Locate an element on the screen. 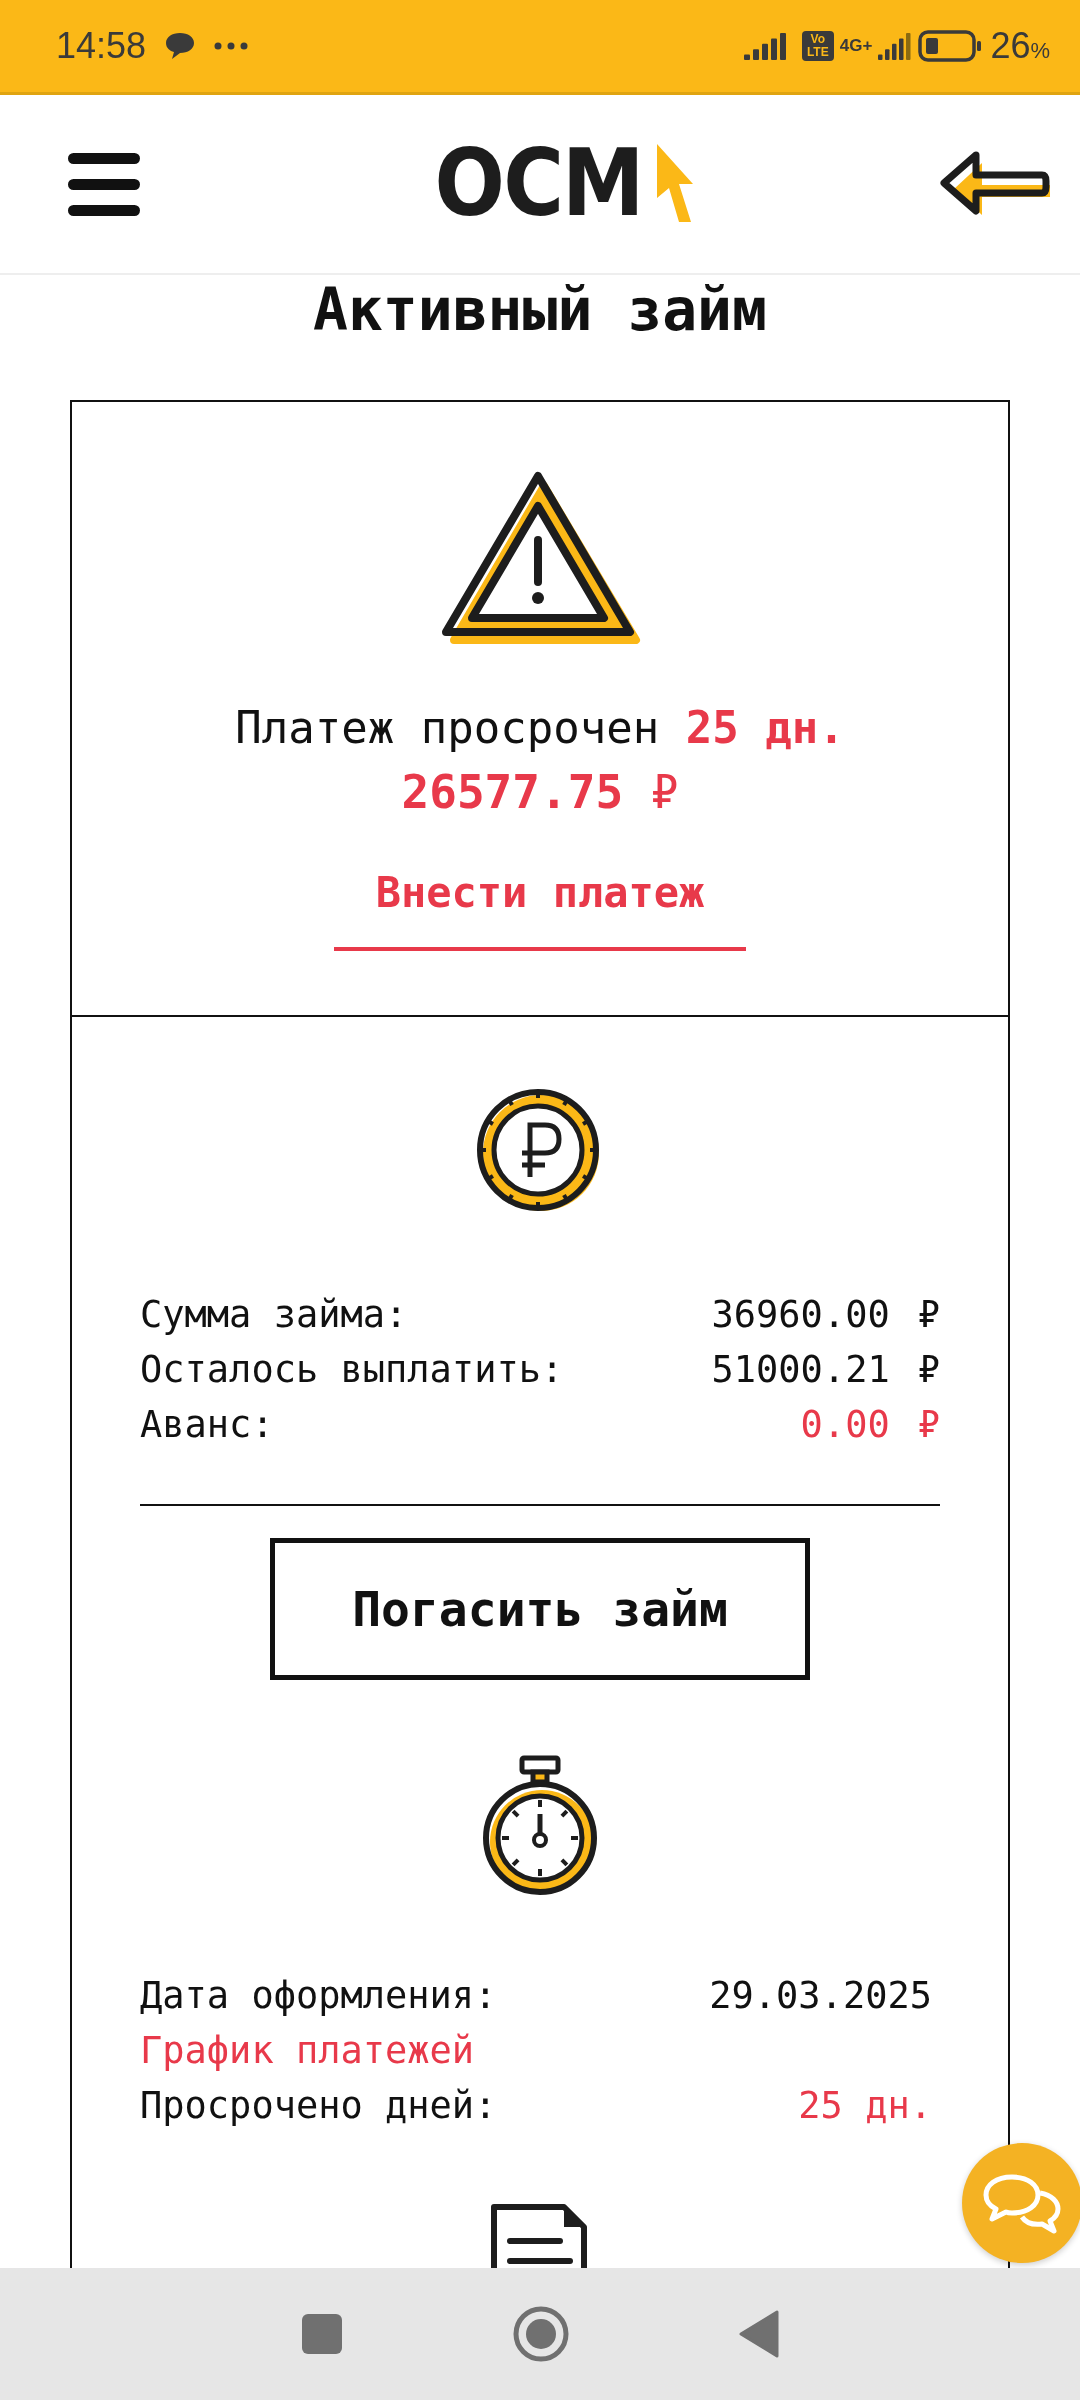  back-icon is located at coordinates (759, 2334).